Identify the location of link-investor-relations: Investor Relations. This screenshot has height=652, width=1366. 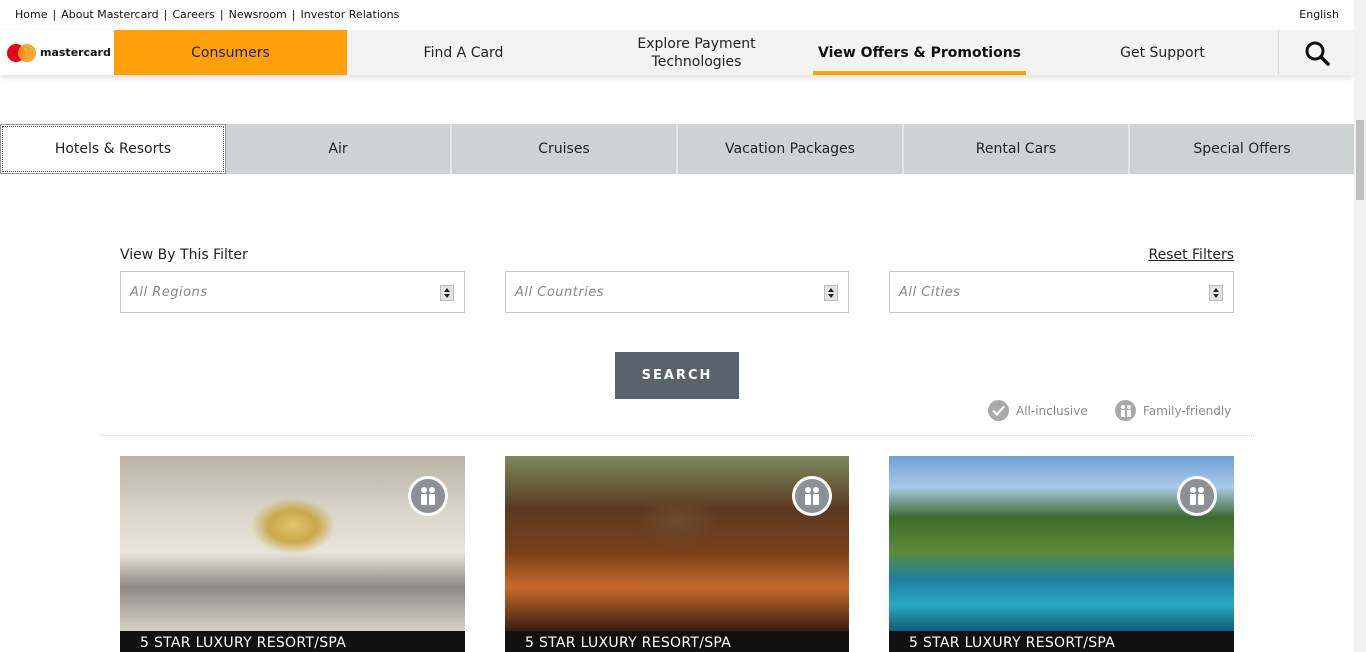
(350, 14).